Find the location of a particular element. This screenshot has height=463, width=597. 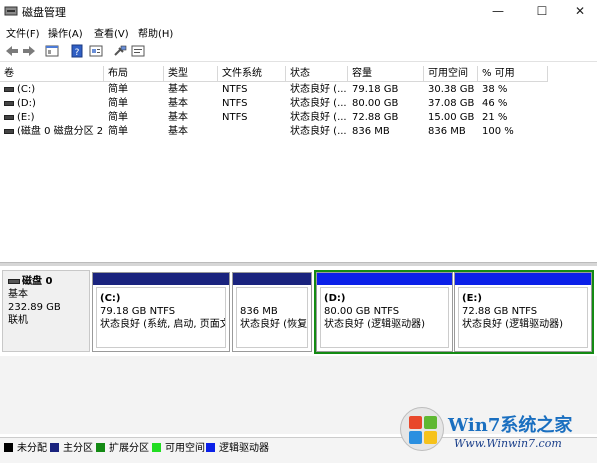

volume-cell: (C:) is located at coordinates (52, 90).